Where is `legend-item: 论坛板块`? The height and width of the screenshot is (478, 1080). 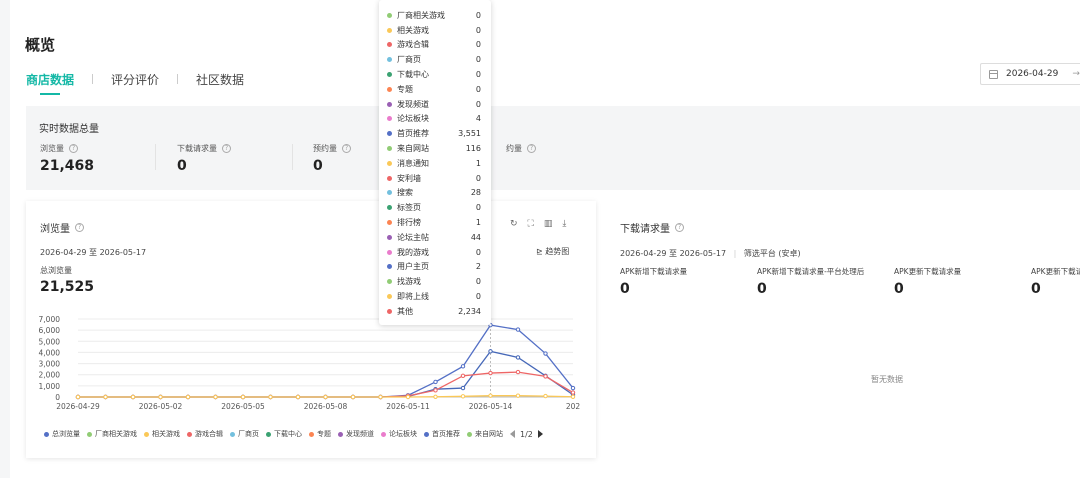
legend-item: 论坛板块 is located at coordinates (399, 434).